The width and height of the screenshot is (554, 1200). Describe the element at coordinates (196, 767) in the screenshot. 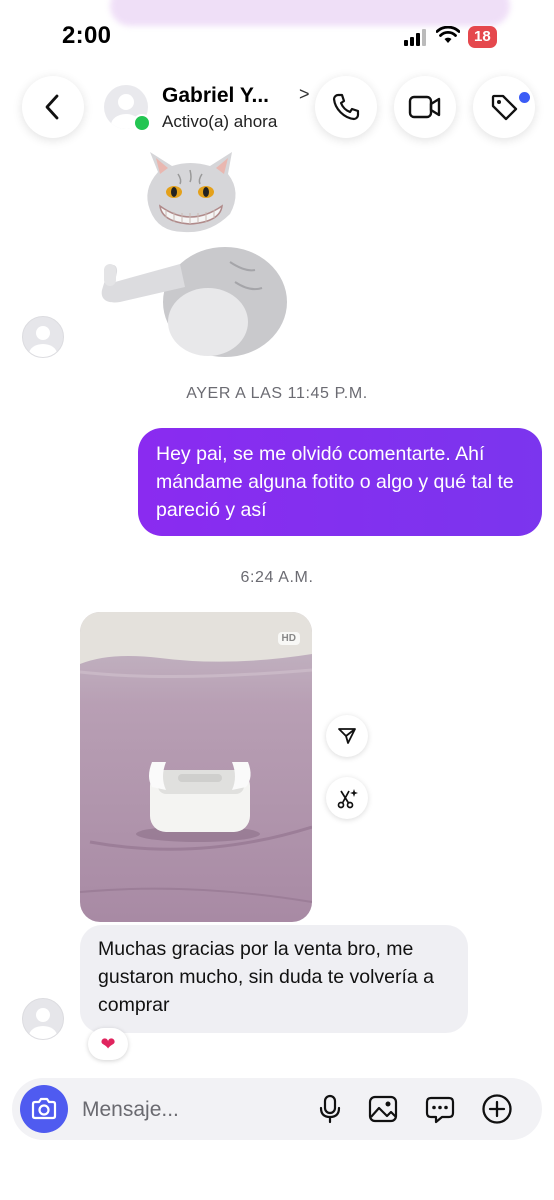

I see `photo-message: HD` at that location.